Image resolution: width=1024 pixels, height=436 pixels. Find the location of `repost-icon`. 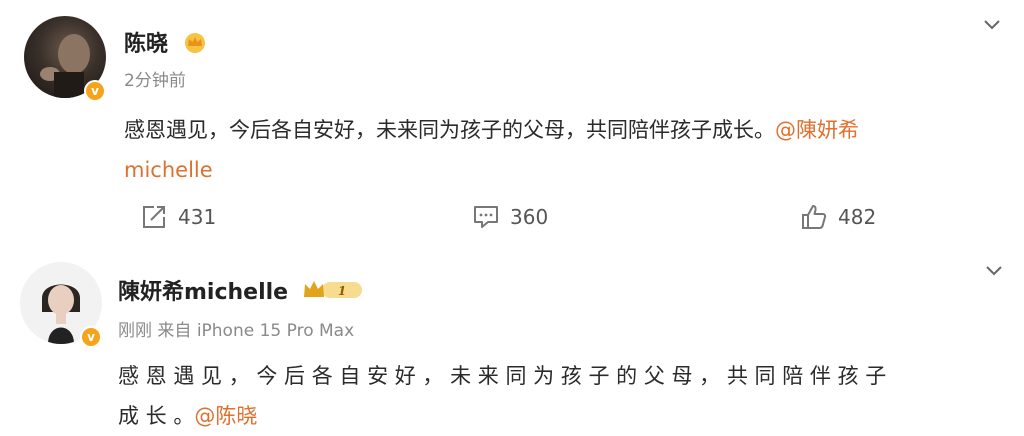

repost-icon is located at coordinates (154, 217).